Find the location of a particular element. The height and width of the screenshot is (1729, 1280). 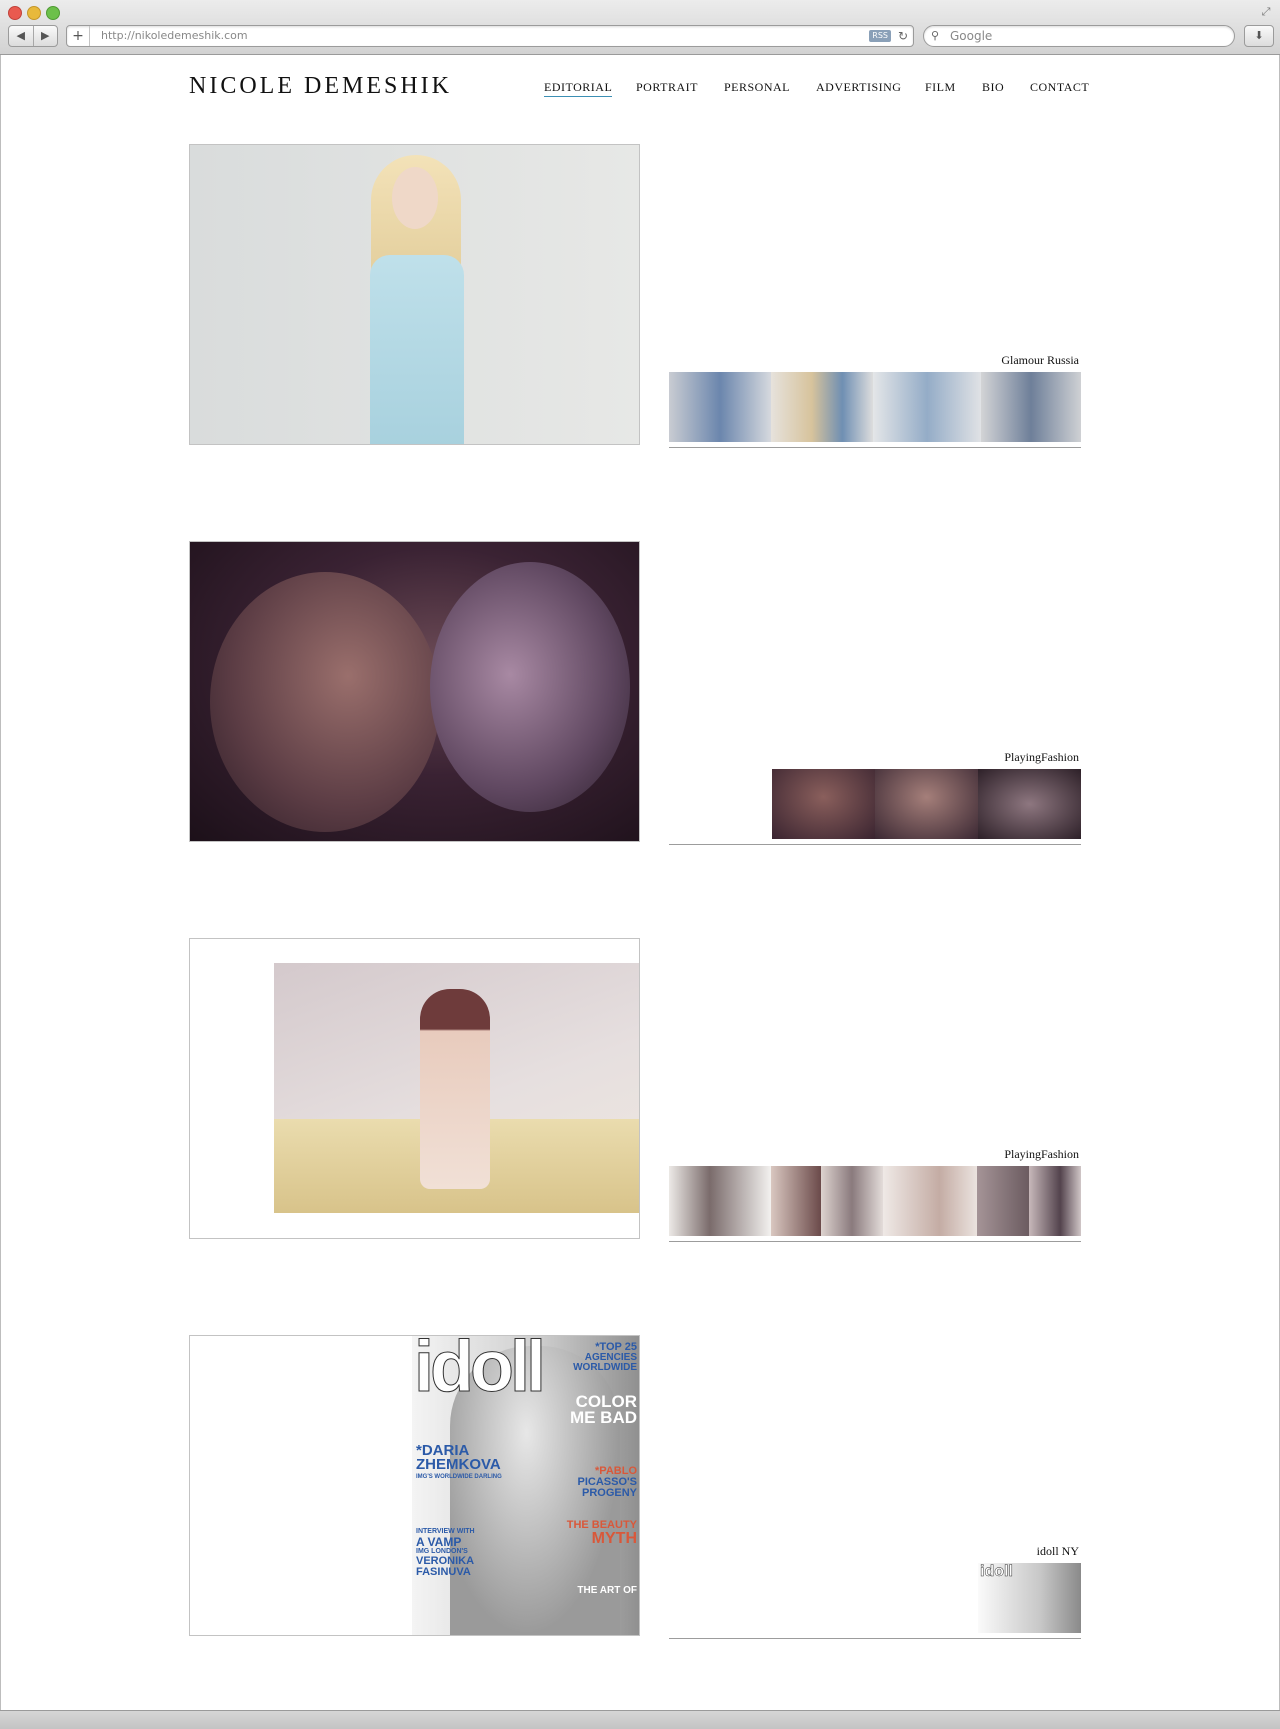

back-button: ◀ is located at coordinates (21, 36).